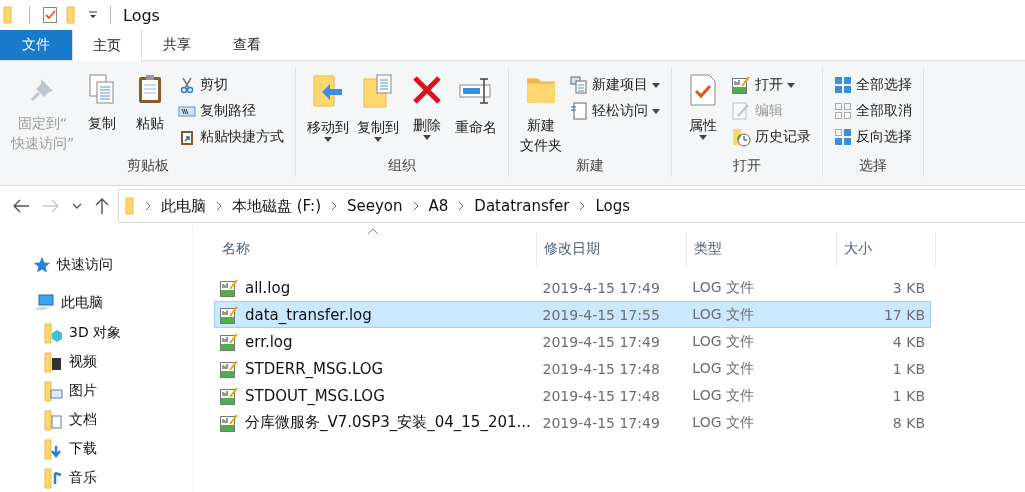 The width and height of the screenshot is (1025, 492). I want to click on breadcrumb: A8, so click(438, 206).